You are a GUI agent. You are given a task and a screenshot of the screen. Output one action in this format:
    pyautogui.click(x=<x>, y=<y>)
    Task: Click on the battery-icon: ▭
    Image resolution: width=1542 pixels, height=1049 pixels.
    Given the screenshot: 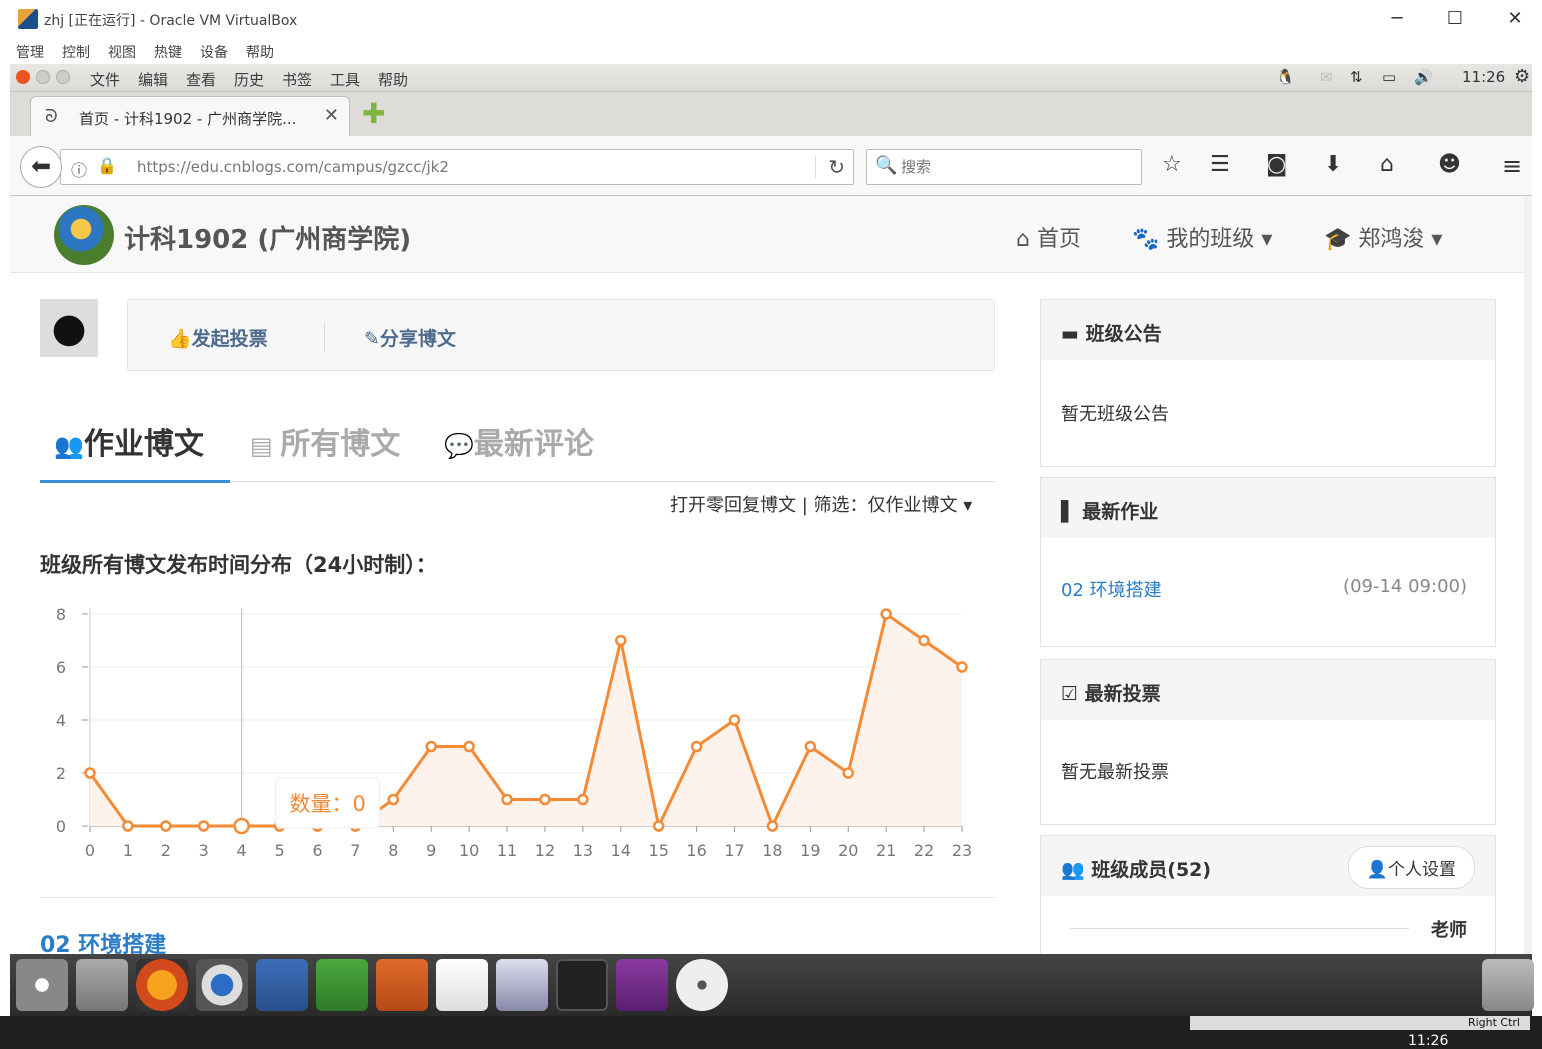 What is the action you would take?
    pyautogui.click(x=1389, y=77)
    